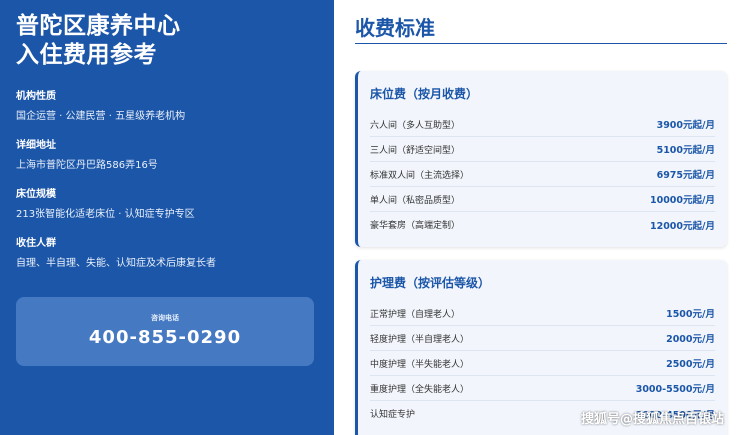 The width and height of the screenshot is (740, 435). I want to click on row-price: 5100元起/月, so click(685, 150).